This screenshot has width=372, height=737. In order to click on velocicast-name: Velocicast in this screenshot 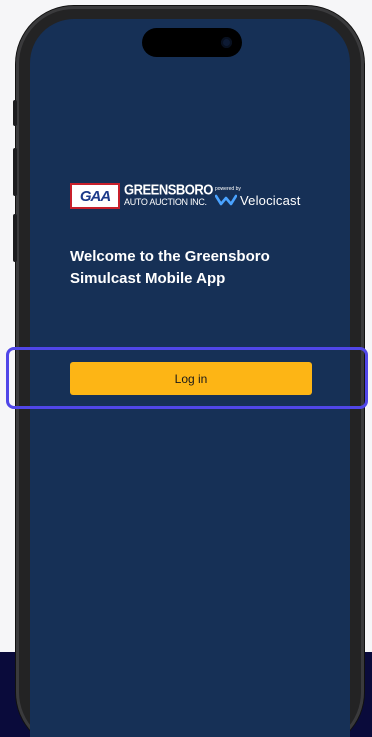, I will do `click(270, 200)`.